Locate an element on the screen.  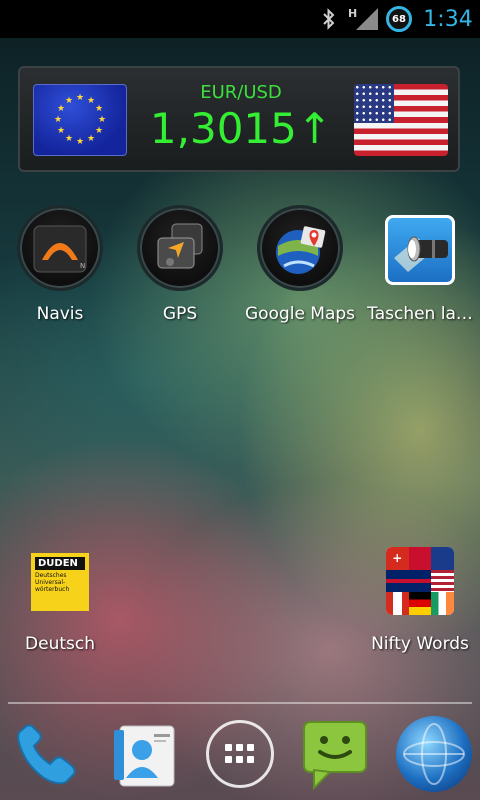
app-label: Navis is located at coordinates (60, 314).